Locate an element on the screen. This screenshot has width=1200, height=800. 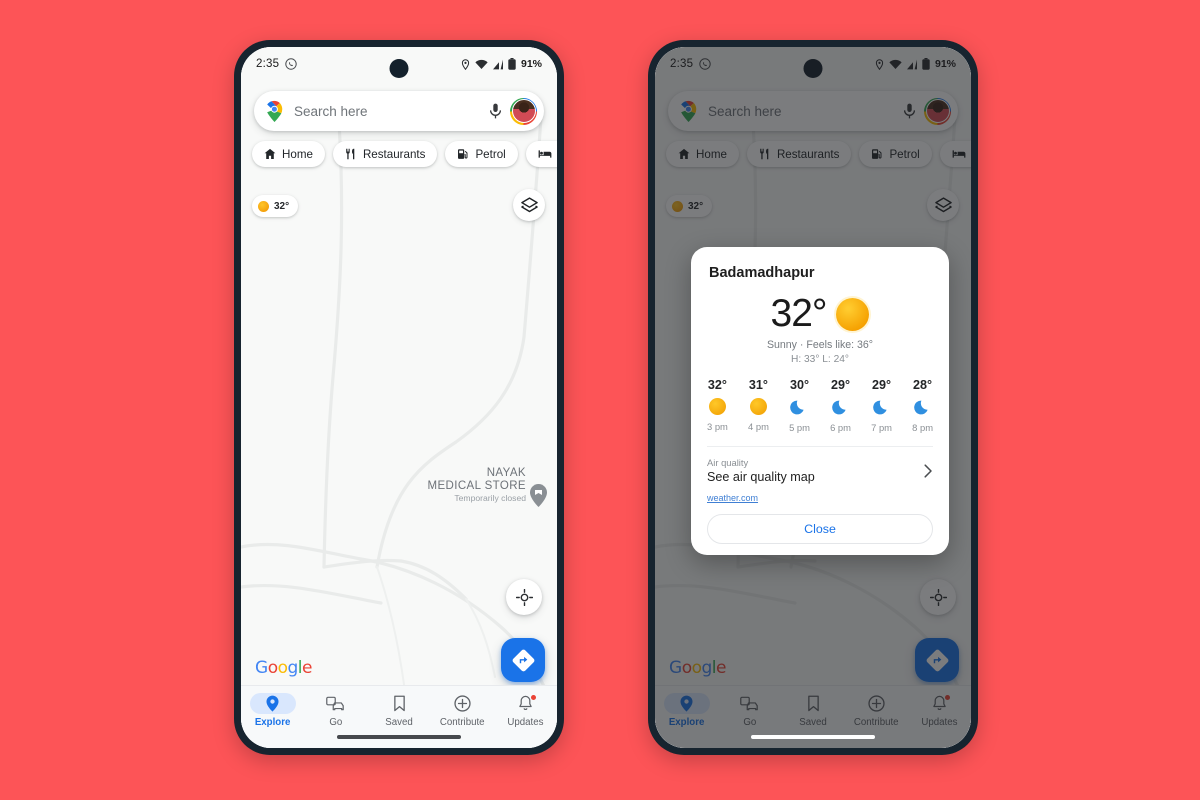
nav-item-saved: Saved is located at coordinates (398, 710).